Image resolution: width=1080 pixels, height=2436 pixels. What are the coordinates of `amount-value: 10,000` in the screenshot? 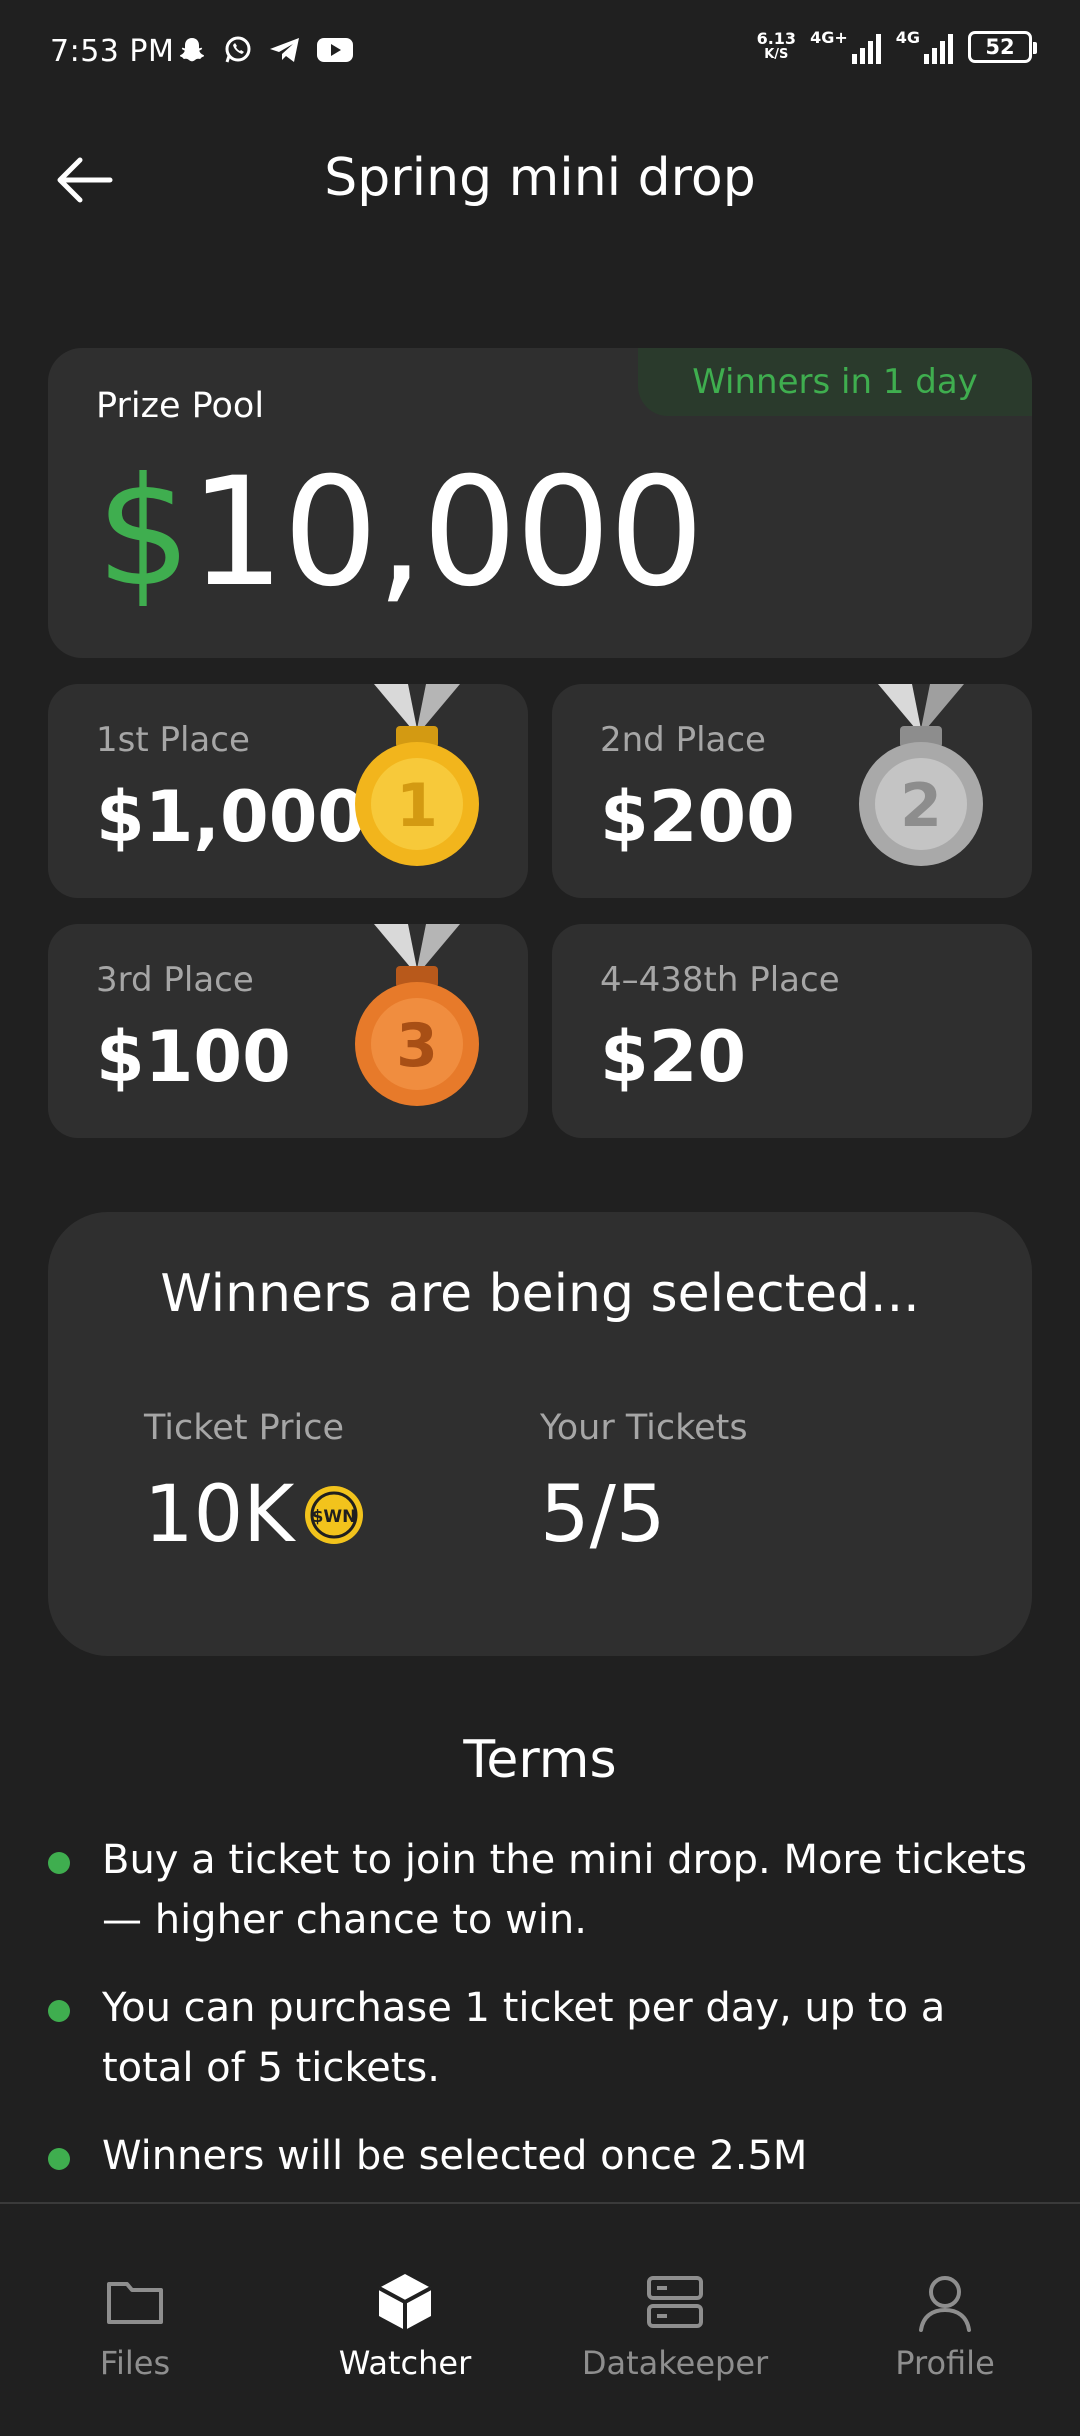 It's located at (446, 533).